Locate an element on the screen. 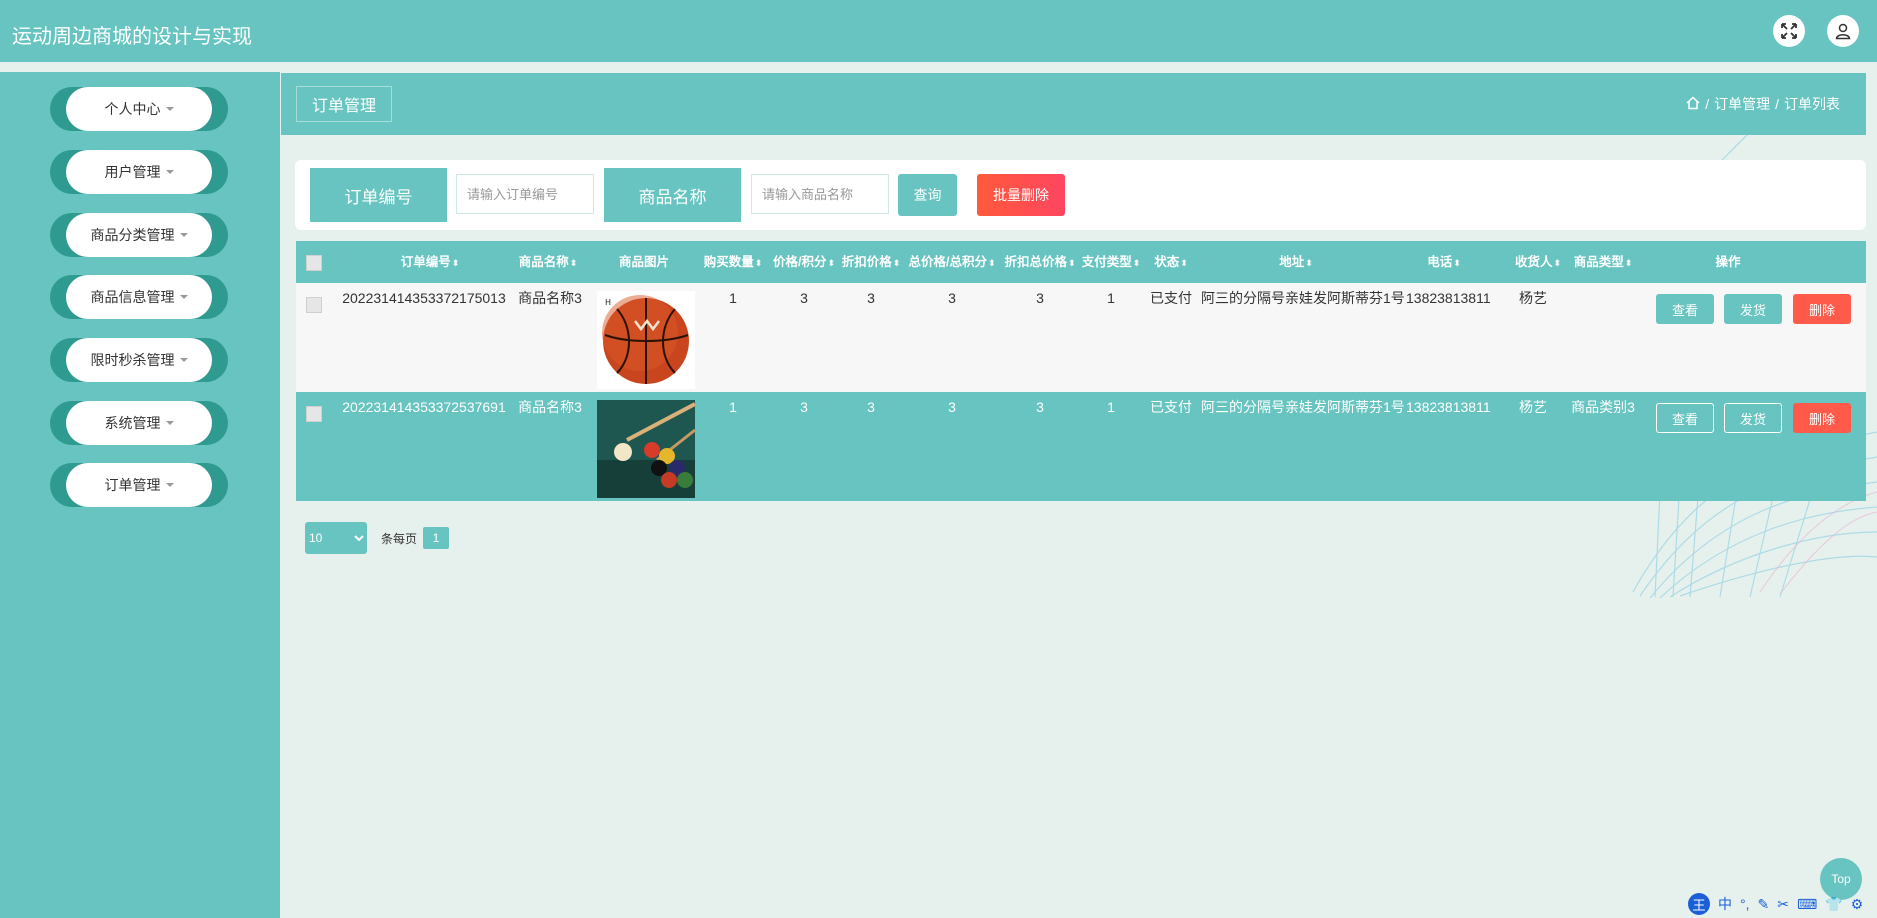  column-header: 总价格/总积分⬍ is located at coordinates (952, 262).